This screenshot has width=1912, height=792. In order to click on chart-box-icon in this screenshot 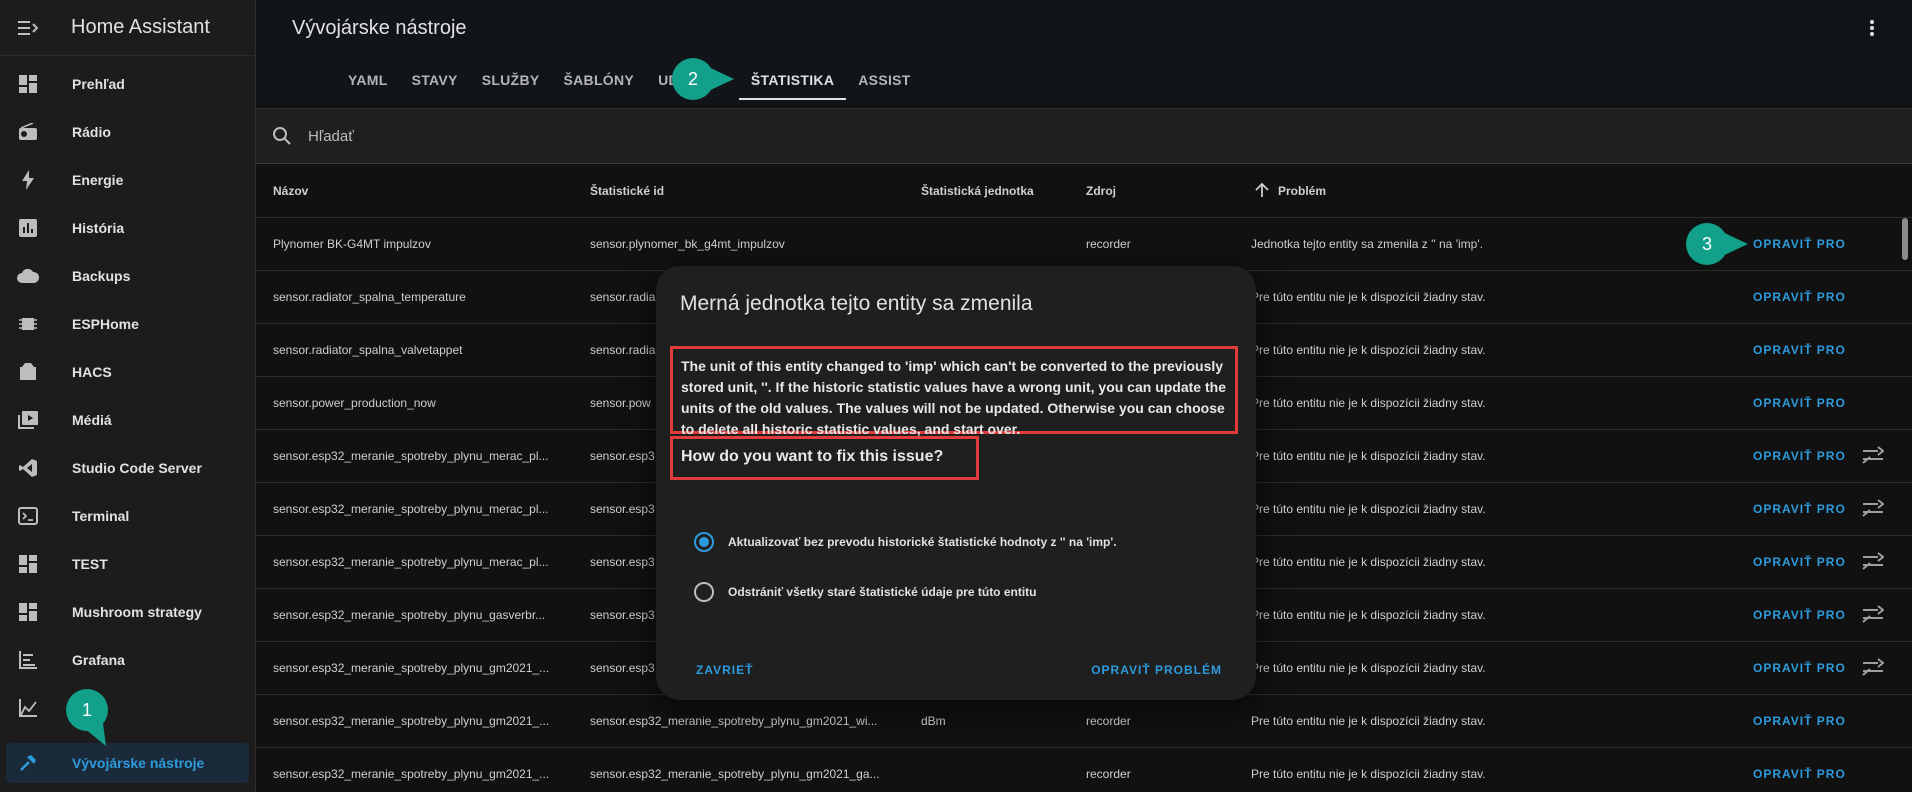, I will do `click(28, 228)`.